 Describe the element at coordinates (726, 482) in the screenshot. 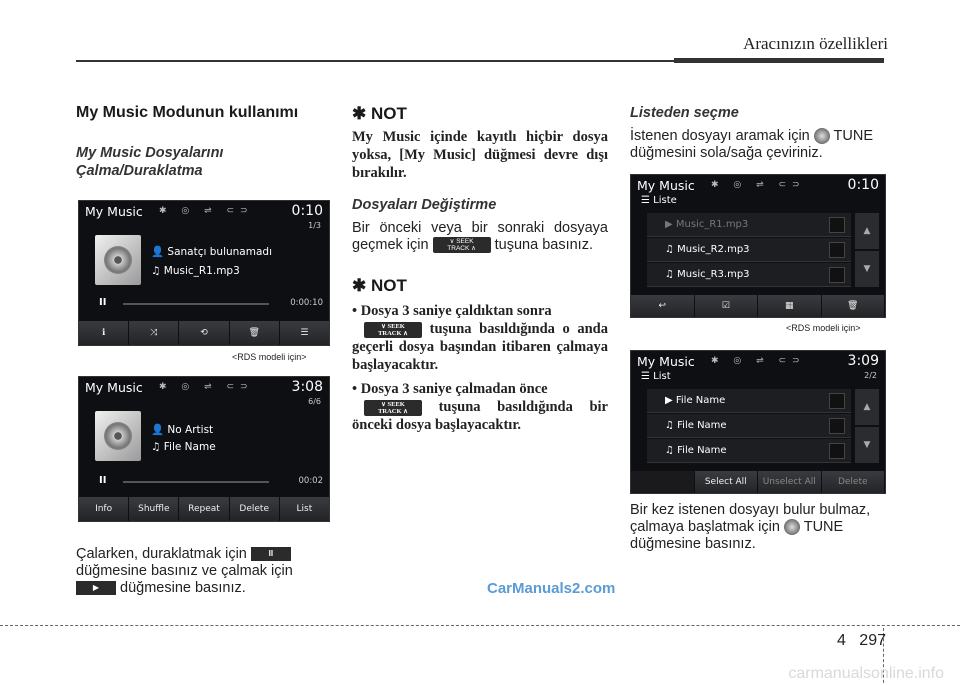

I see `select-all-button: Select All` at that location.